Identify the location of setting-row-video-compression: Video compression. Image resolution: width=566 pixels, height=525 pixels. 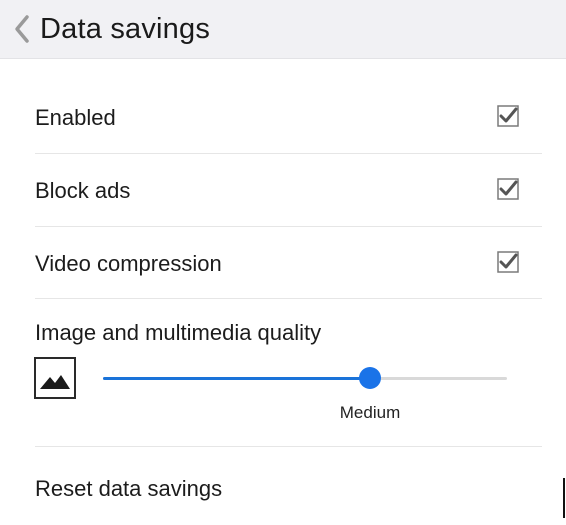
(283, 264).